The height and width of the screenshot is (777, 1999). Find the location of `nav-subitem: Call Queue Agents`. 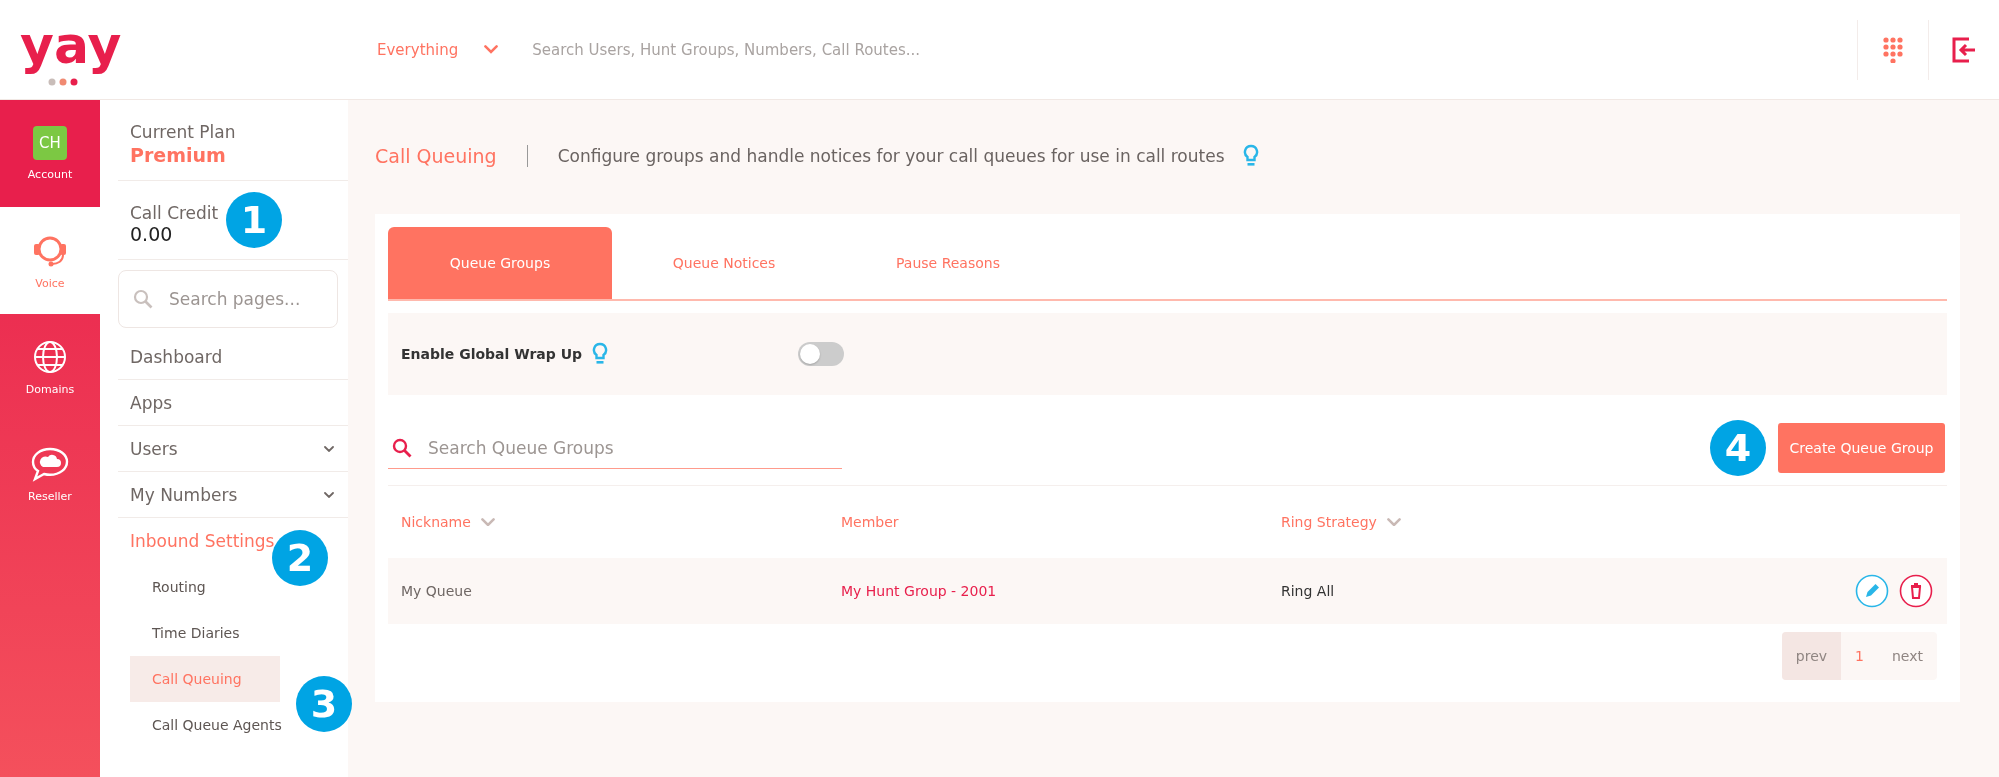

nav-subitem: Call Queue Agents is located at coordinates (212, 725).